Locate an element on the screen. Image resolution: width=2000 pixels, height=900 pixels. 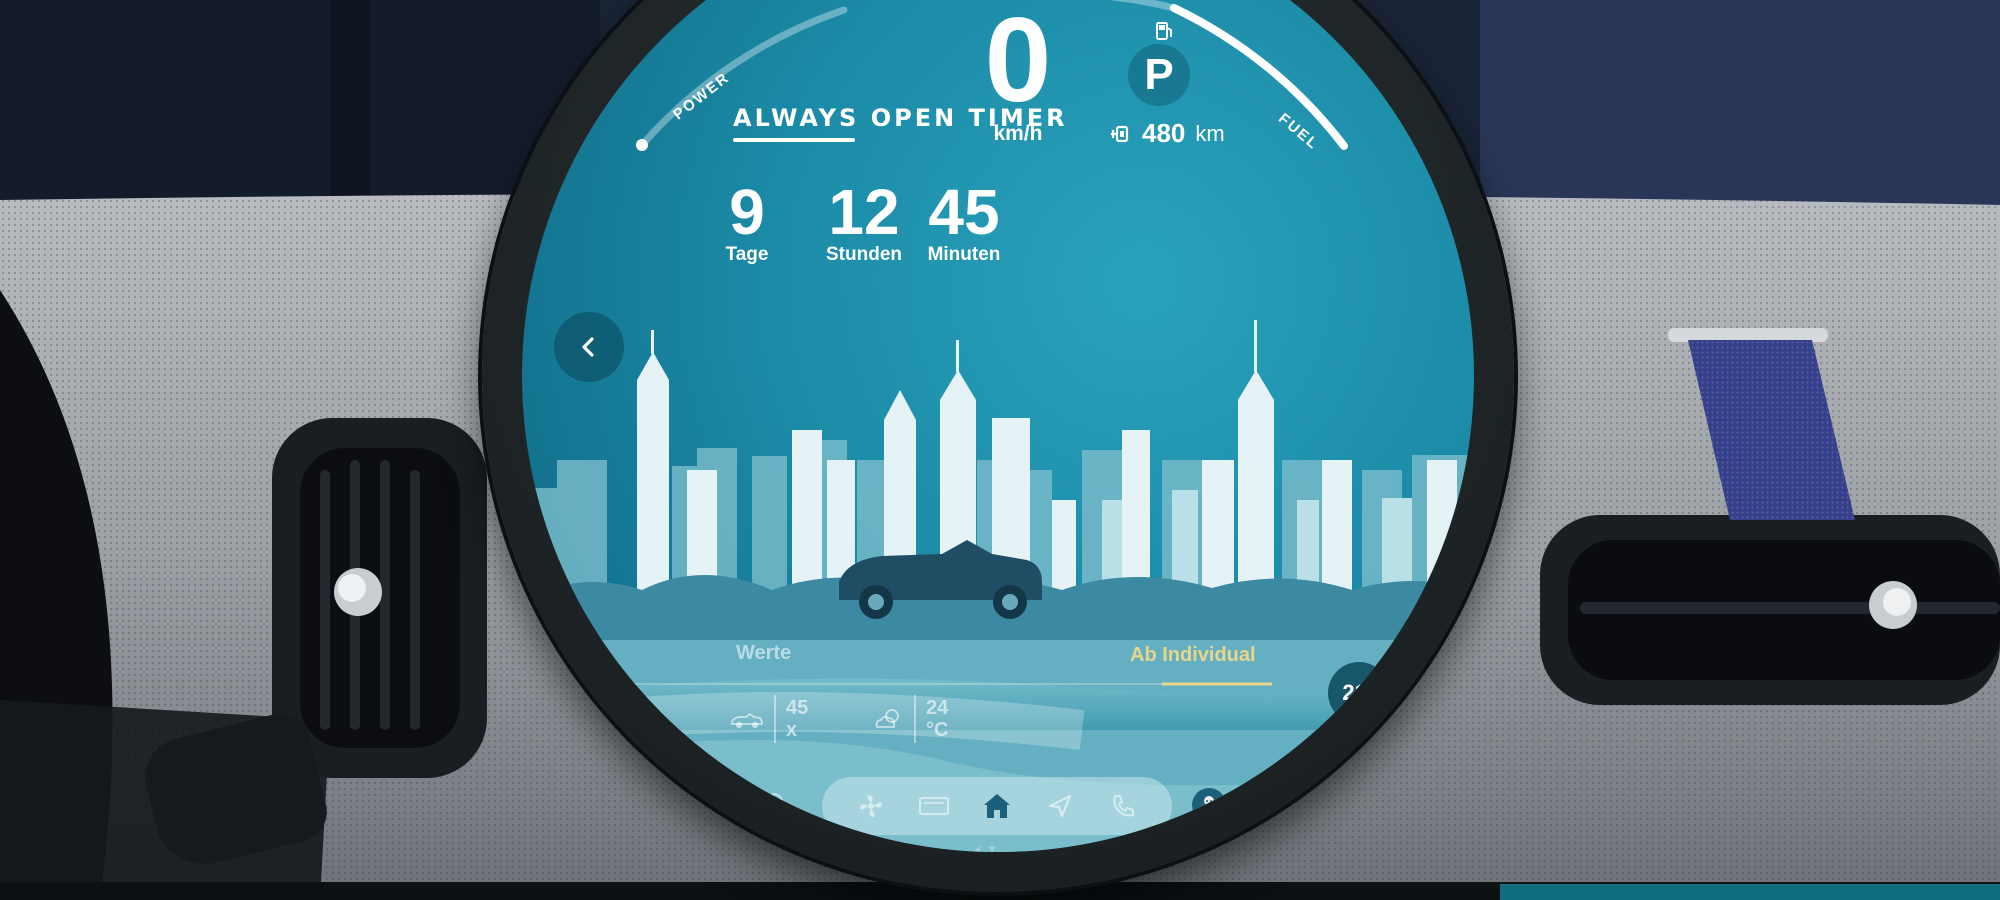
range-readout: 480 km is located at coordinates (1167, 133).